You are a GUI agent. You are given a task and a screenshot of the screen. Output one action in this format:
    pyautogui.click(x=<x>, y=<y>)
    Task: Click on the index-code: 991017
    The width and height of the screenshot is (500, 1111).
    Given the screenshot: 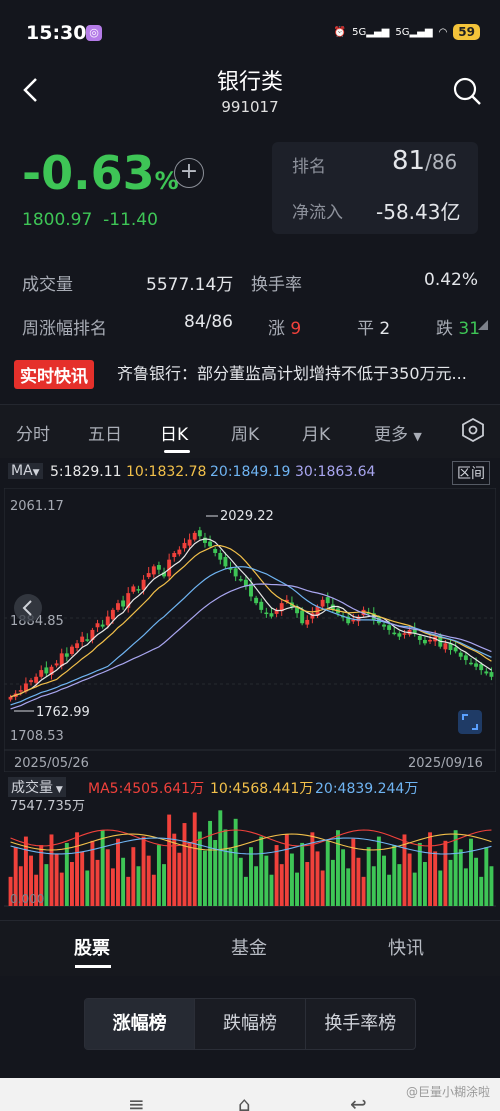 What is the action you would take?
    pyautogui.click(x=250, y=107)
    